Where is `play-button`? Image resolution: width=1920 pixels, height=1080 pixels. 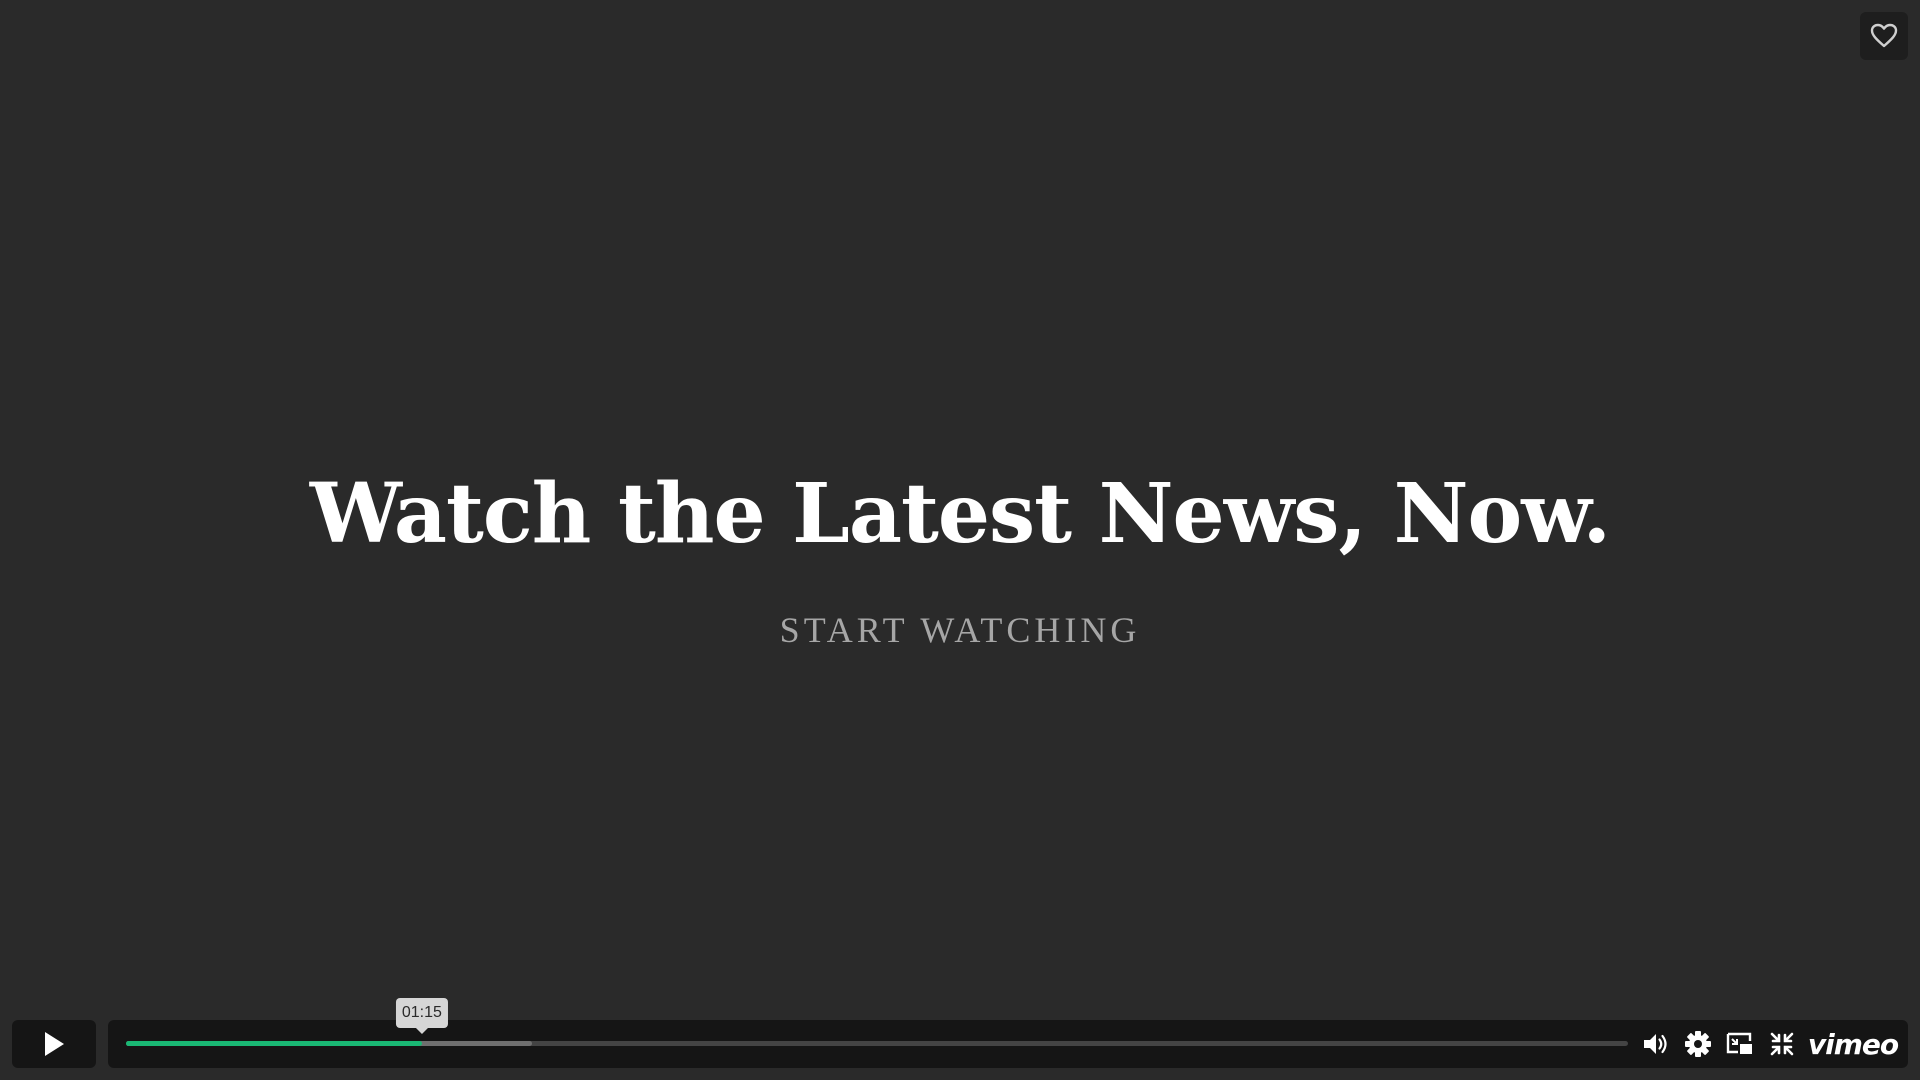
play-button is located at coordinates (54, 1044).